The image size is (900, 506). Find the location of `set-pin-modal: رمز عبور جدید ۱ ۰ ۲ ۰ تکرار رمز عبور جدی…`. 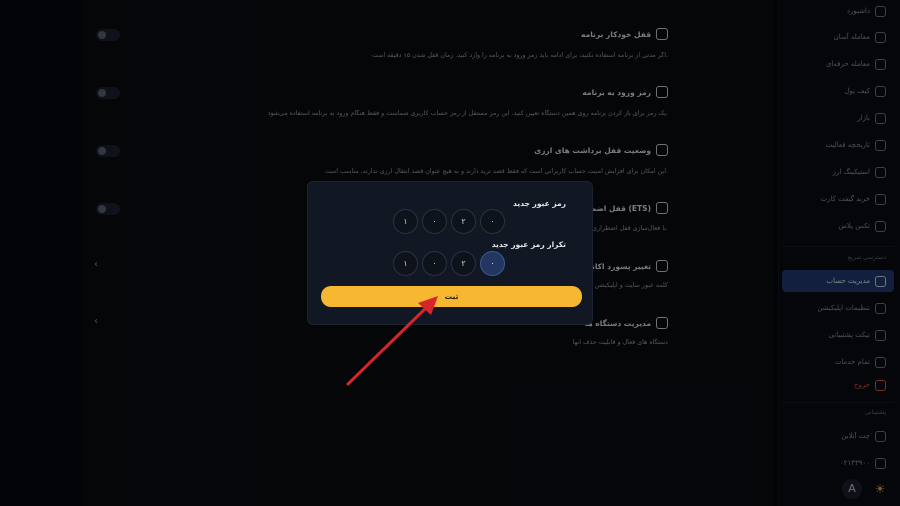

set-pin-modal: رمز عبور جدید ۱ ۰ ۲ ۰ تکرار رمز عبور جدی… is located at coordinates (450, 253).